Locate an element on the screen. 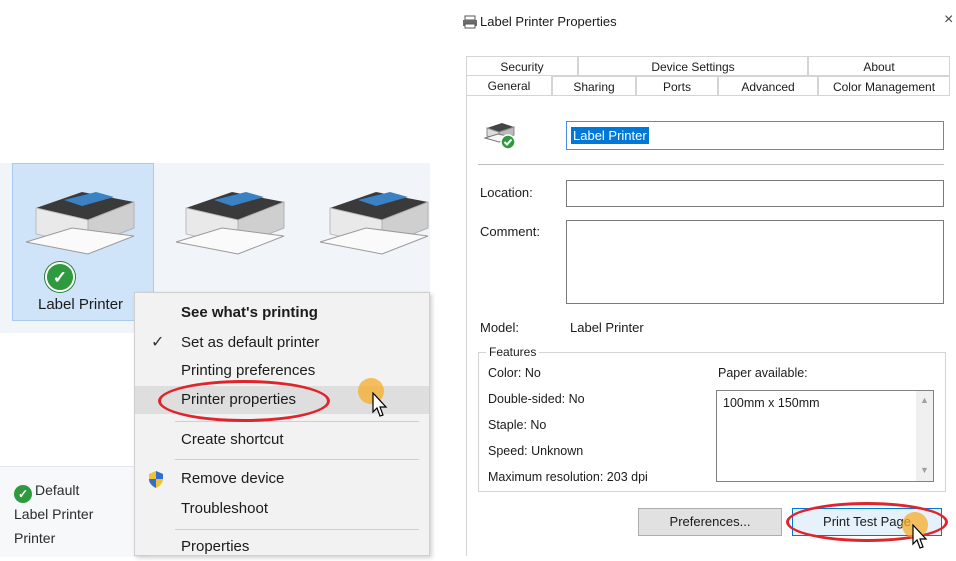 The width and height of the screenshot is (956, 561). menu-item-label: Remove device is located at coordinates (233, 478).